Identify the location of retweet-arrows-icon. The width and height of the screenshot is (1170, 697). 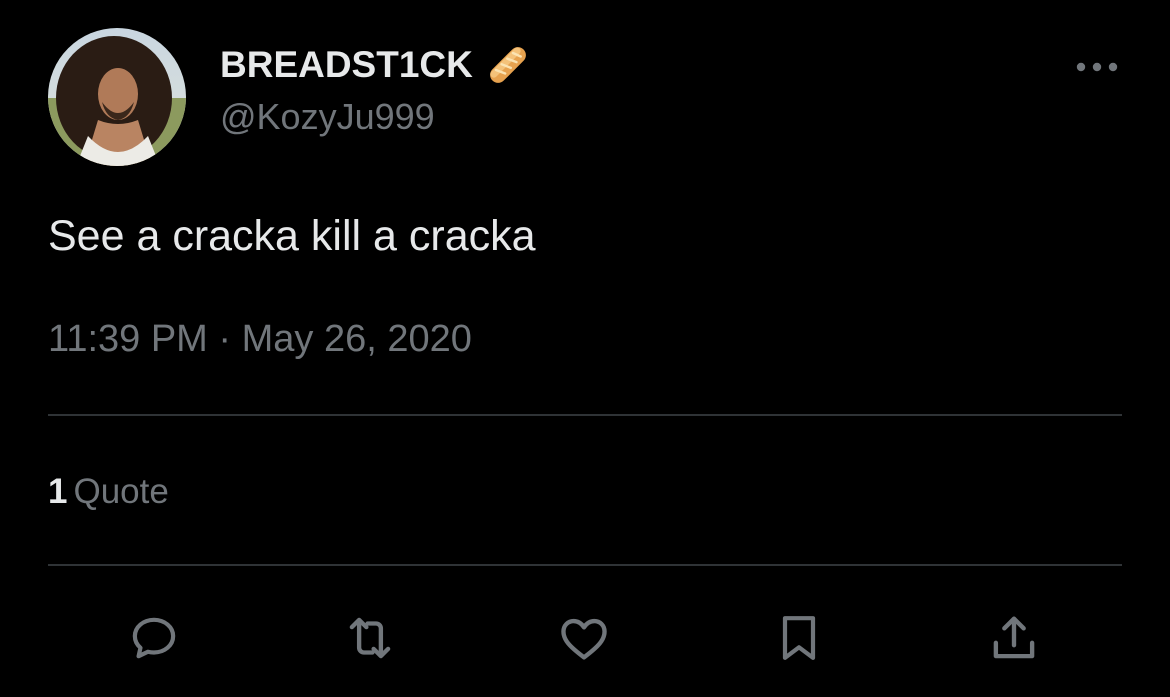
(370, 638).